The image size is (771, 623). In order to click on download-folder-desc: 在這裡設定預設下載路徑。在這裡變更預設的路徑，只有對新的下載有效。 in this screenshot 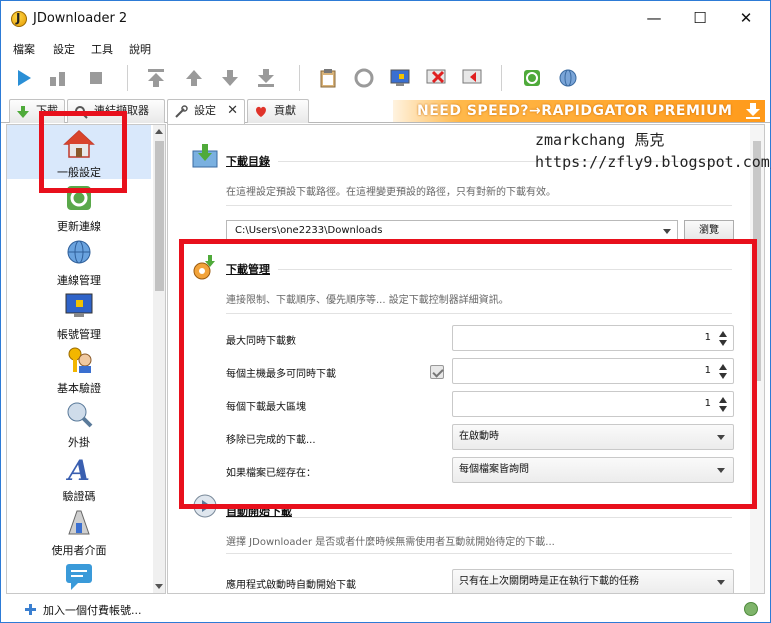, I will do `click(391, 192)`.